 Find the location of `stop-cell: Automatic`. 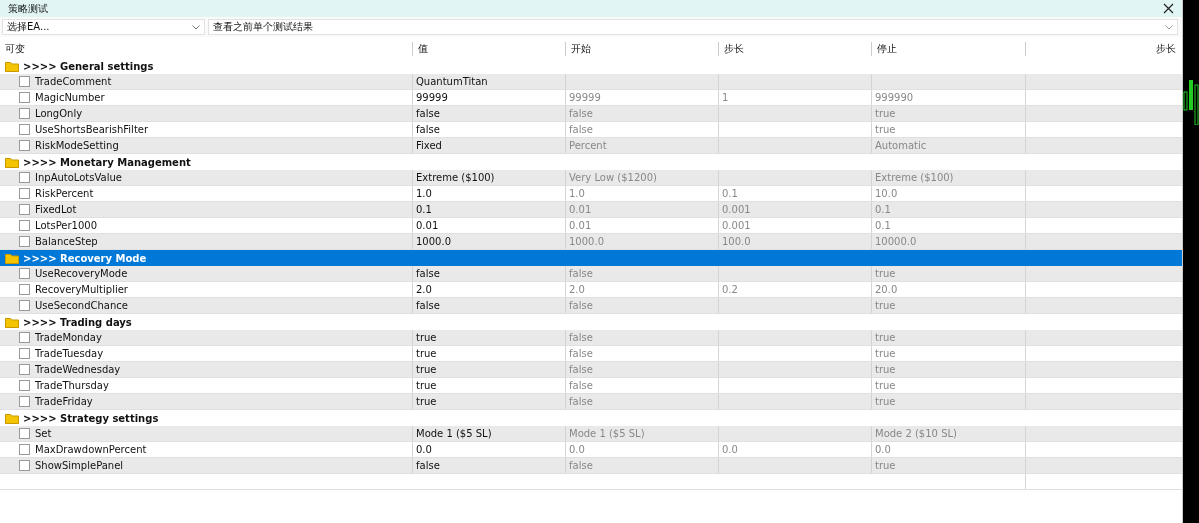

stop-cell: Automatic is located at coordinates (901, 145).